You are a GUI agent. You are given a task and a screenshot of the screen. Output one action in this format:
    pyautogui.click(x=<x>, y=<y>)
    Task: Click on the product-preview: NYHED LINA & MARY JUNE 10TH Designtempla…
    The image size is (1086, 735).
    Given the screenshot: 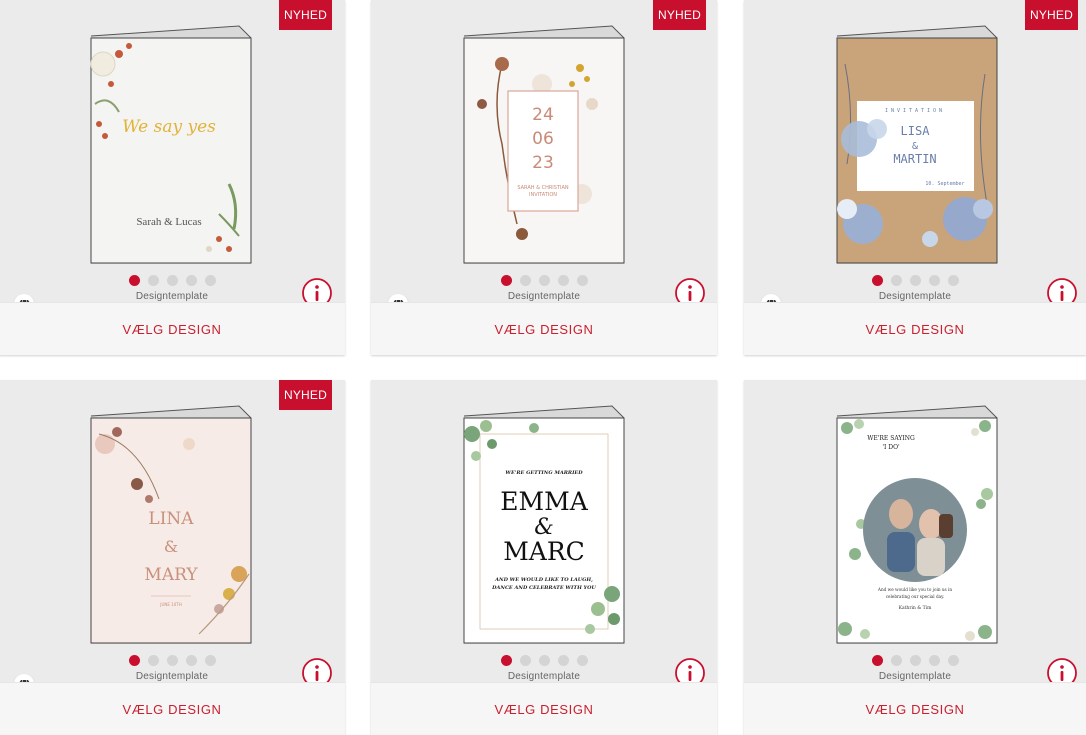 What is the action you would take?
    pyautogui.click(x=172, y=537)
    